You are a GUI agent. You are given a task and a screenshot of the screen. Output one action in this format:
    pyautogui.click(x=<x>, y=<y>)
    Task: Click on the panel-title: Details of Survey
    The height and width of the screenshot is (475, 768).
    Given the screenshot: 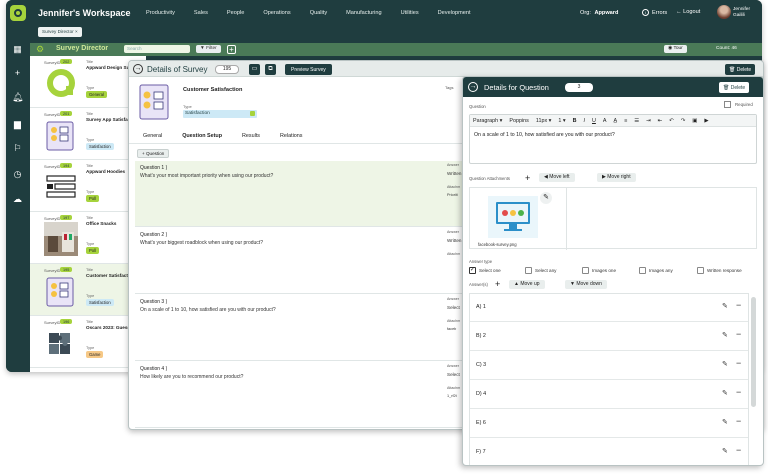 What is the action you would take?
    pyautogui.click(x=177, y=69)
    